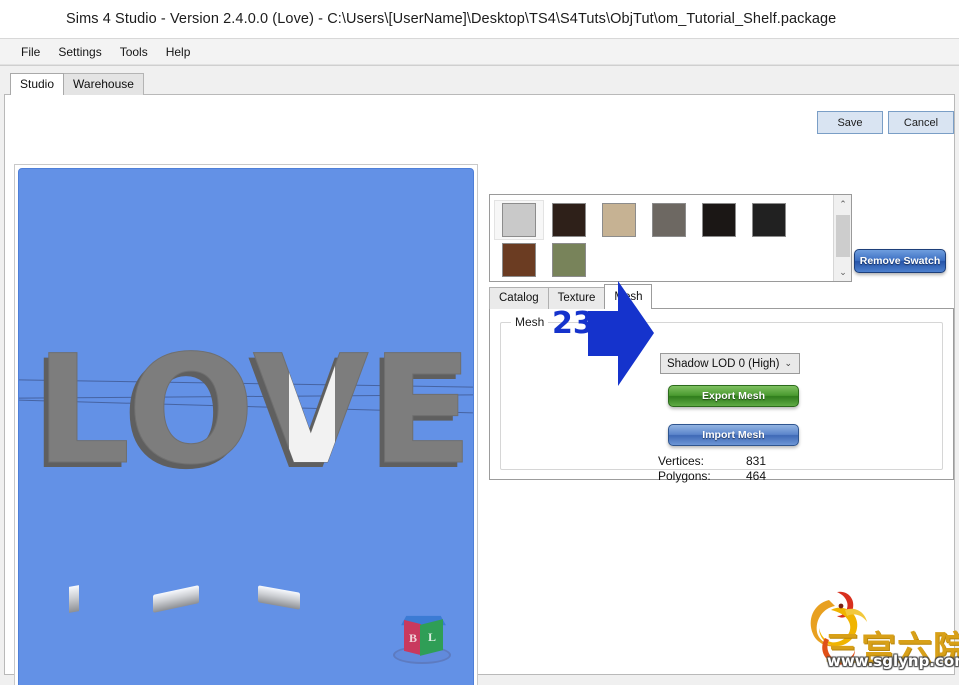 The image size is (959, 685). I want to click on import-mesh-button: Import Mesh, so click(733, 435).